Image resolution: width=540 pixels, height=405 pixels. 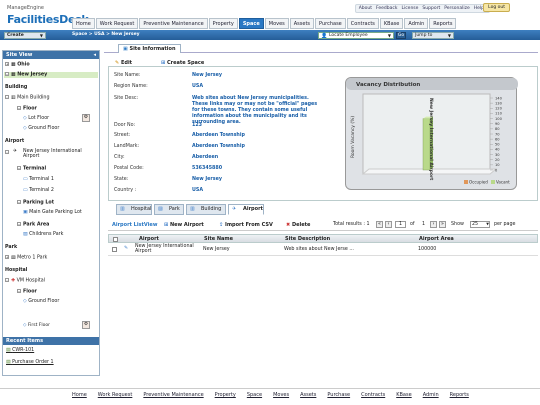 I want to click on tab-park: ▨ Park, so click(x=169, y=209).